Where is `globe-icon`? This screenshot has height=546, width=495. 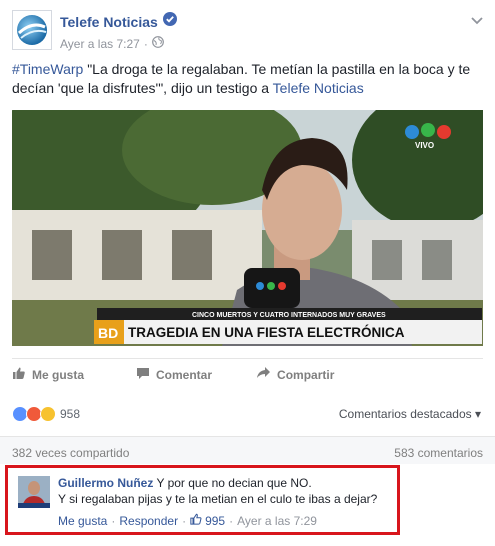
globe-icon is located at coordinates (157, 43).